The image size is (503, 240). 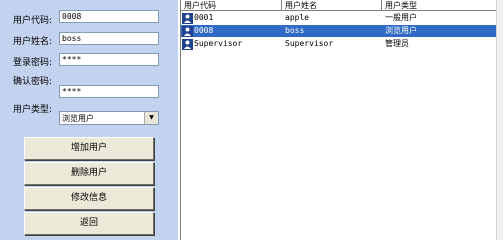 I want to click on user-type-value: 浏览用户, so click(x=78, y=118).